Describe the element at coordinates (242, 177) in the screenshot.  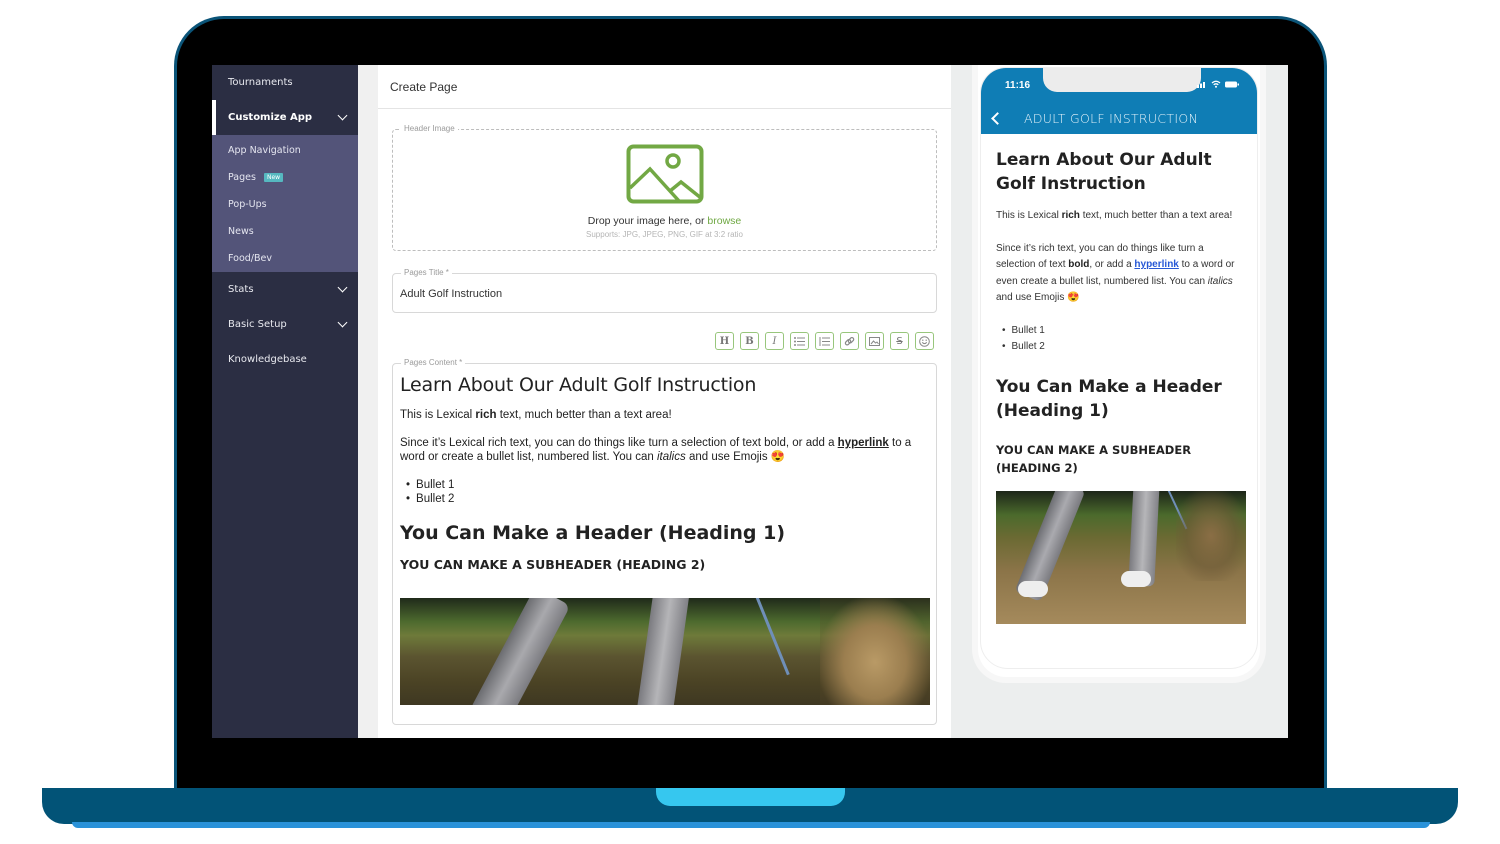
I see `sidebar-subitem-label: Pages` at that location.